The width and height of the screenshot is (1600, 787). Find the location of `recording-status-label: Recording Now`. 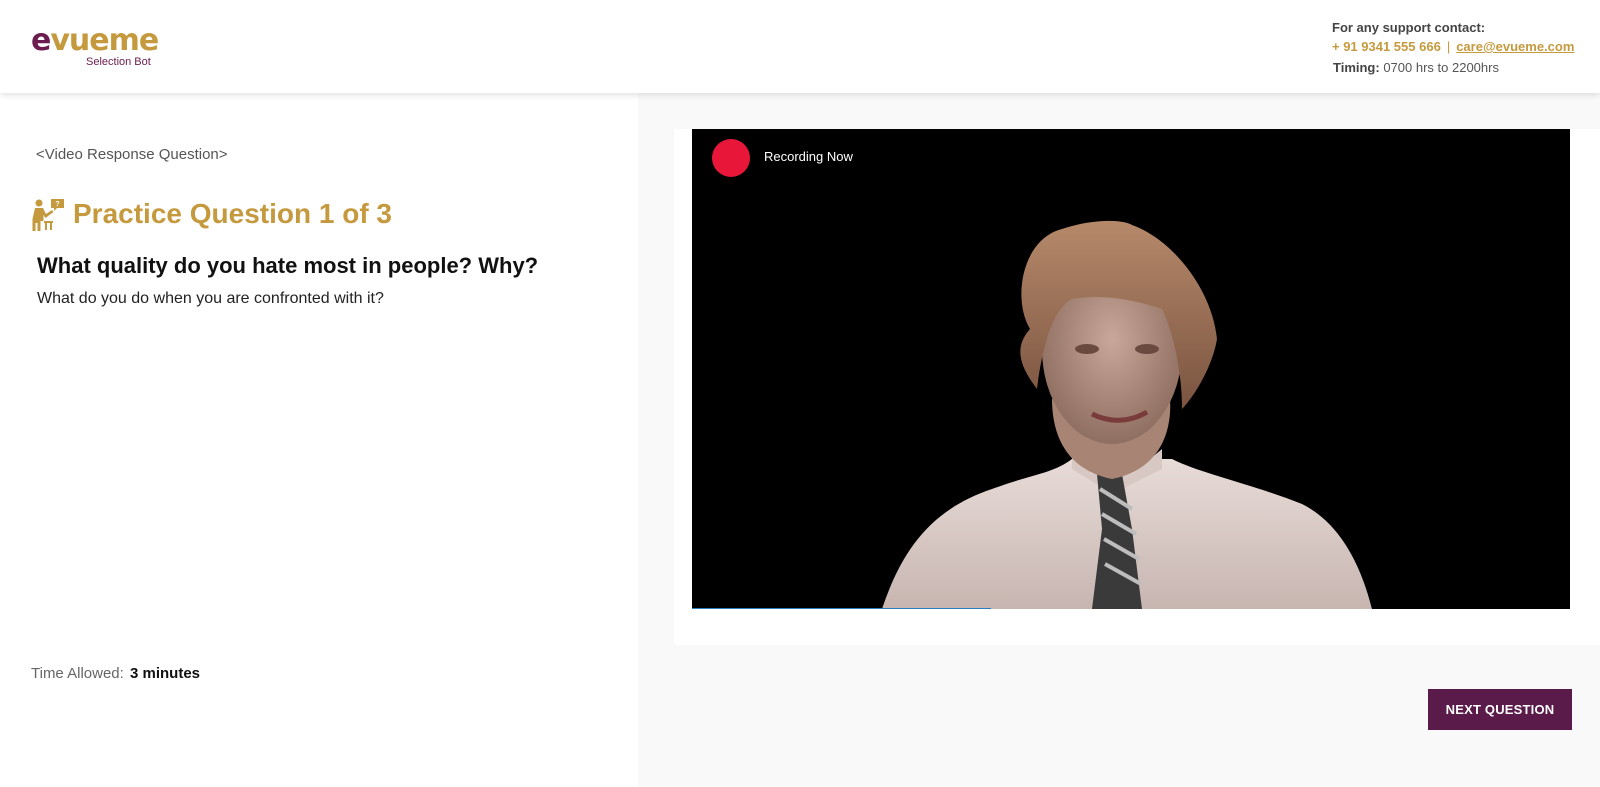

recording-status-label: Recording Now is located at coordinates (808, 156).